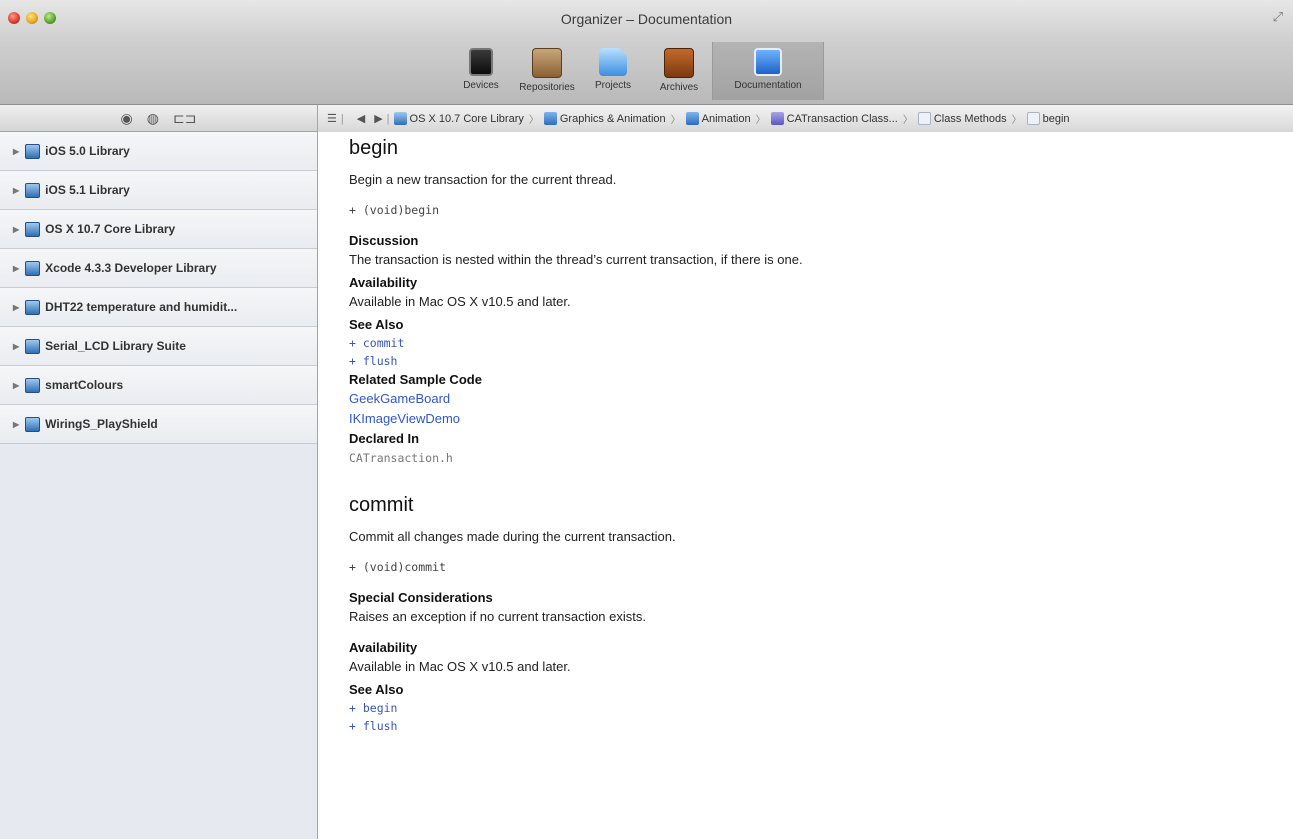 This screenshot has width=1293, height=839. I want to click on breadcrumb-item: Class Methods, so click(962, 118).